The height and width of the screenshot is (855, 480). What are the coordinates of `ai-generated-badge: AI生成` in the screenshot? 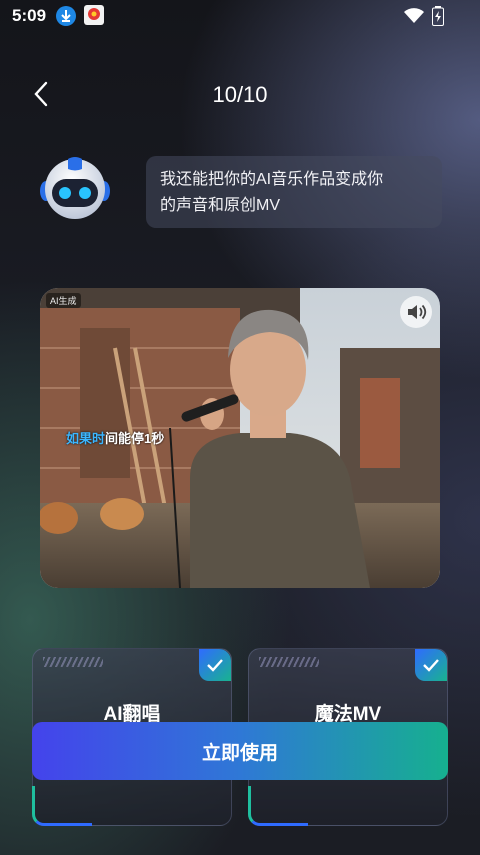 It's located at (63, 300).